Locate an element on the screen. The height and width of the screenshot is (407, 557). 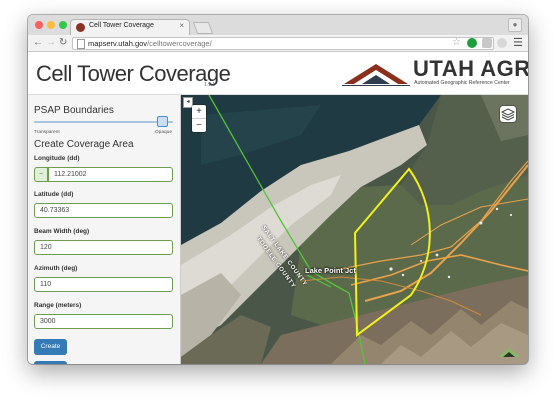
beam-width-value is located at coordinates (95, 247).